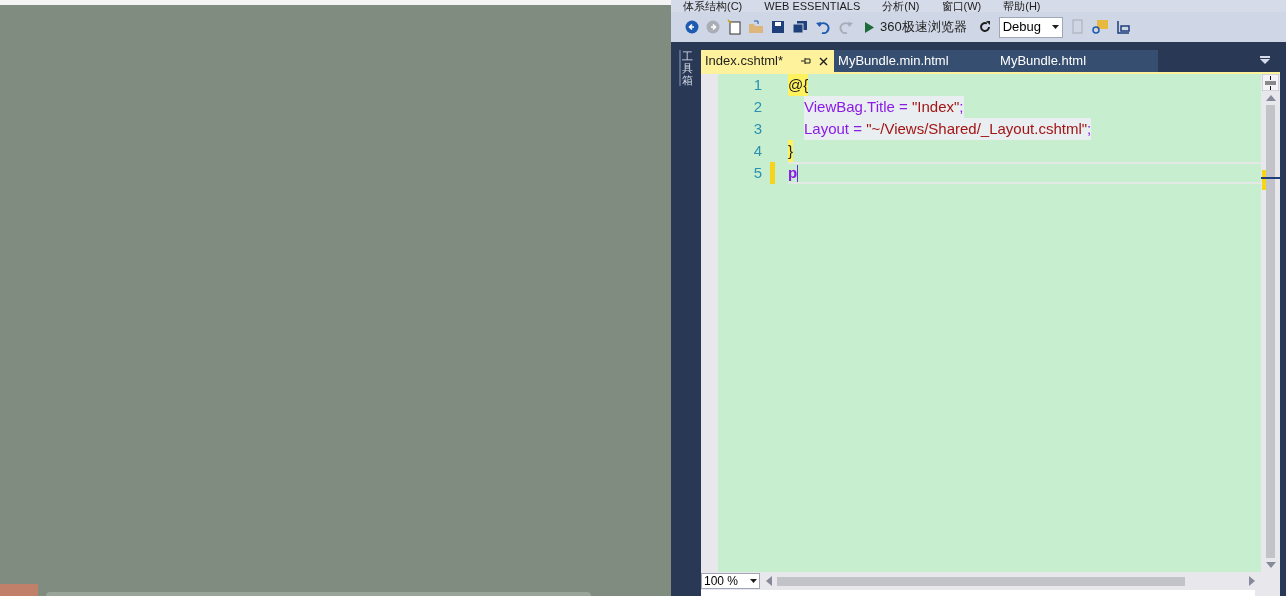  Describe the element at coordinates (1021, 27) in the screenshot. I see `configuration-value: Debug` at that location.